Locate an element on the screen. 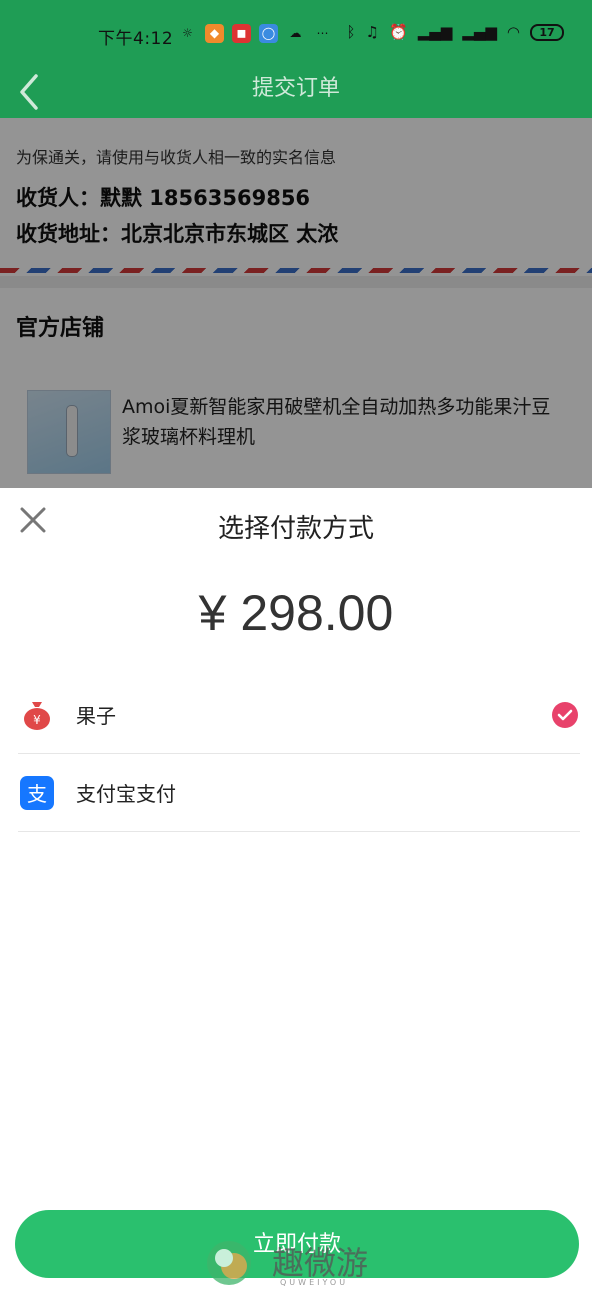  app-notification-icon: ◼ is located at coordinates (241, 33).